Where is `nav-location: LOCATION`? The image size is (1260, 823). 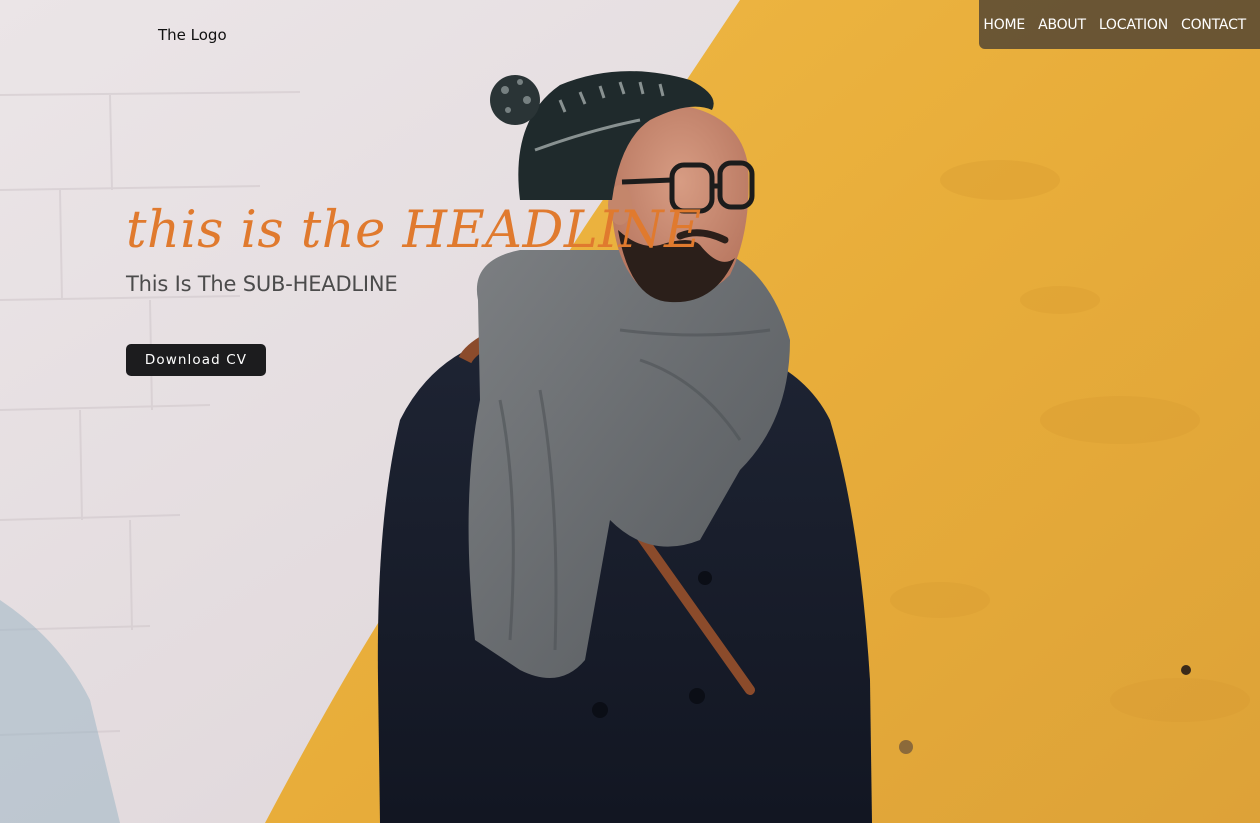
nav-location: LOCATION is located at coordinates (1133, 25).